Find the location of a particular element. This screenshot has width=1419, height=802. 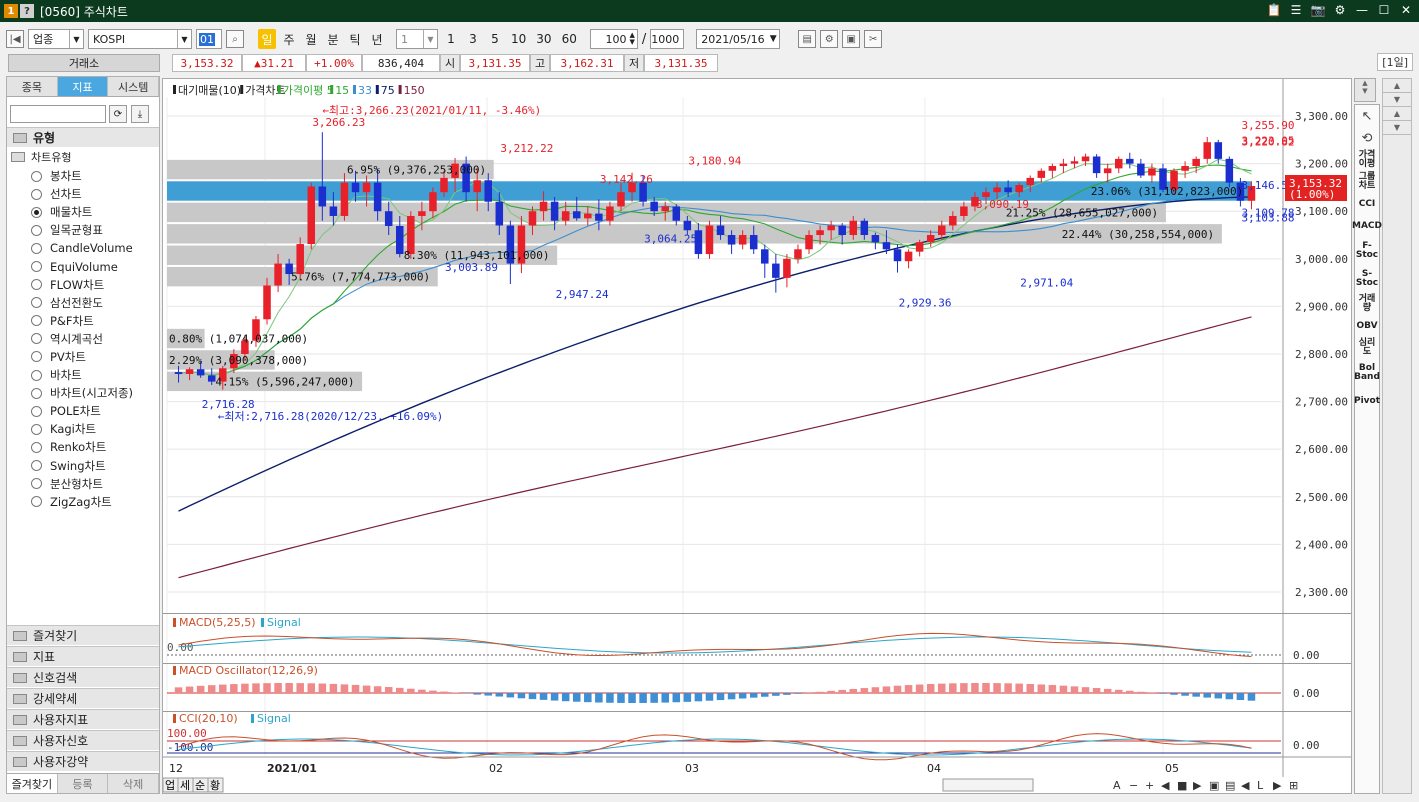

chart-type-option: PV차트 is located at coordinates (82, 357).